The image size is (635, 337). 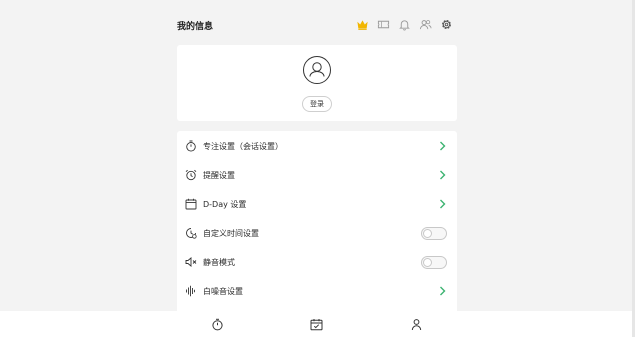 I want to click on silent-mode-toggle, so click(x=434, y=262).